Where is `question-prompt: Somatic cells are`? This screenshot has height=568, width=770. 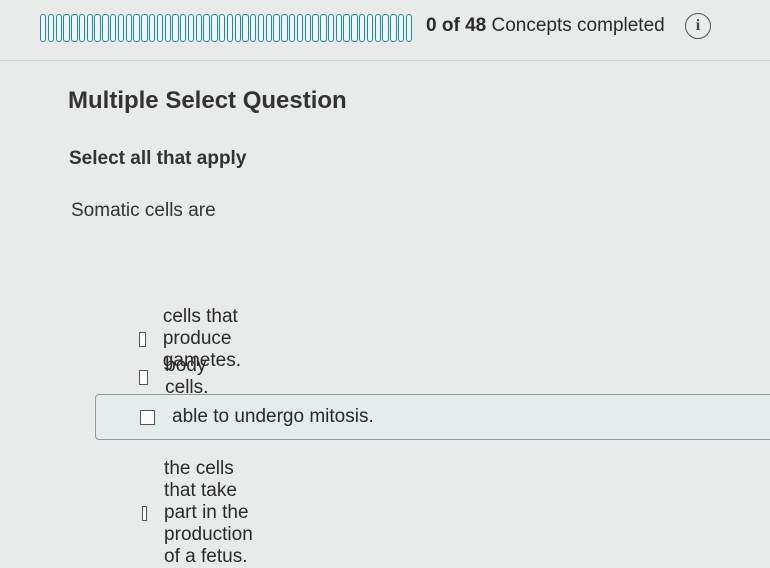
question-prompt: Somatic cells are is located at coordinates (143, 210).